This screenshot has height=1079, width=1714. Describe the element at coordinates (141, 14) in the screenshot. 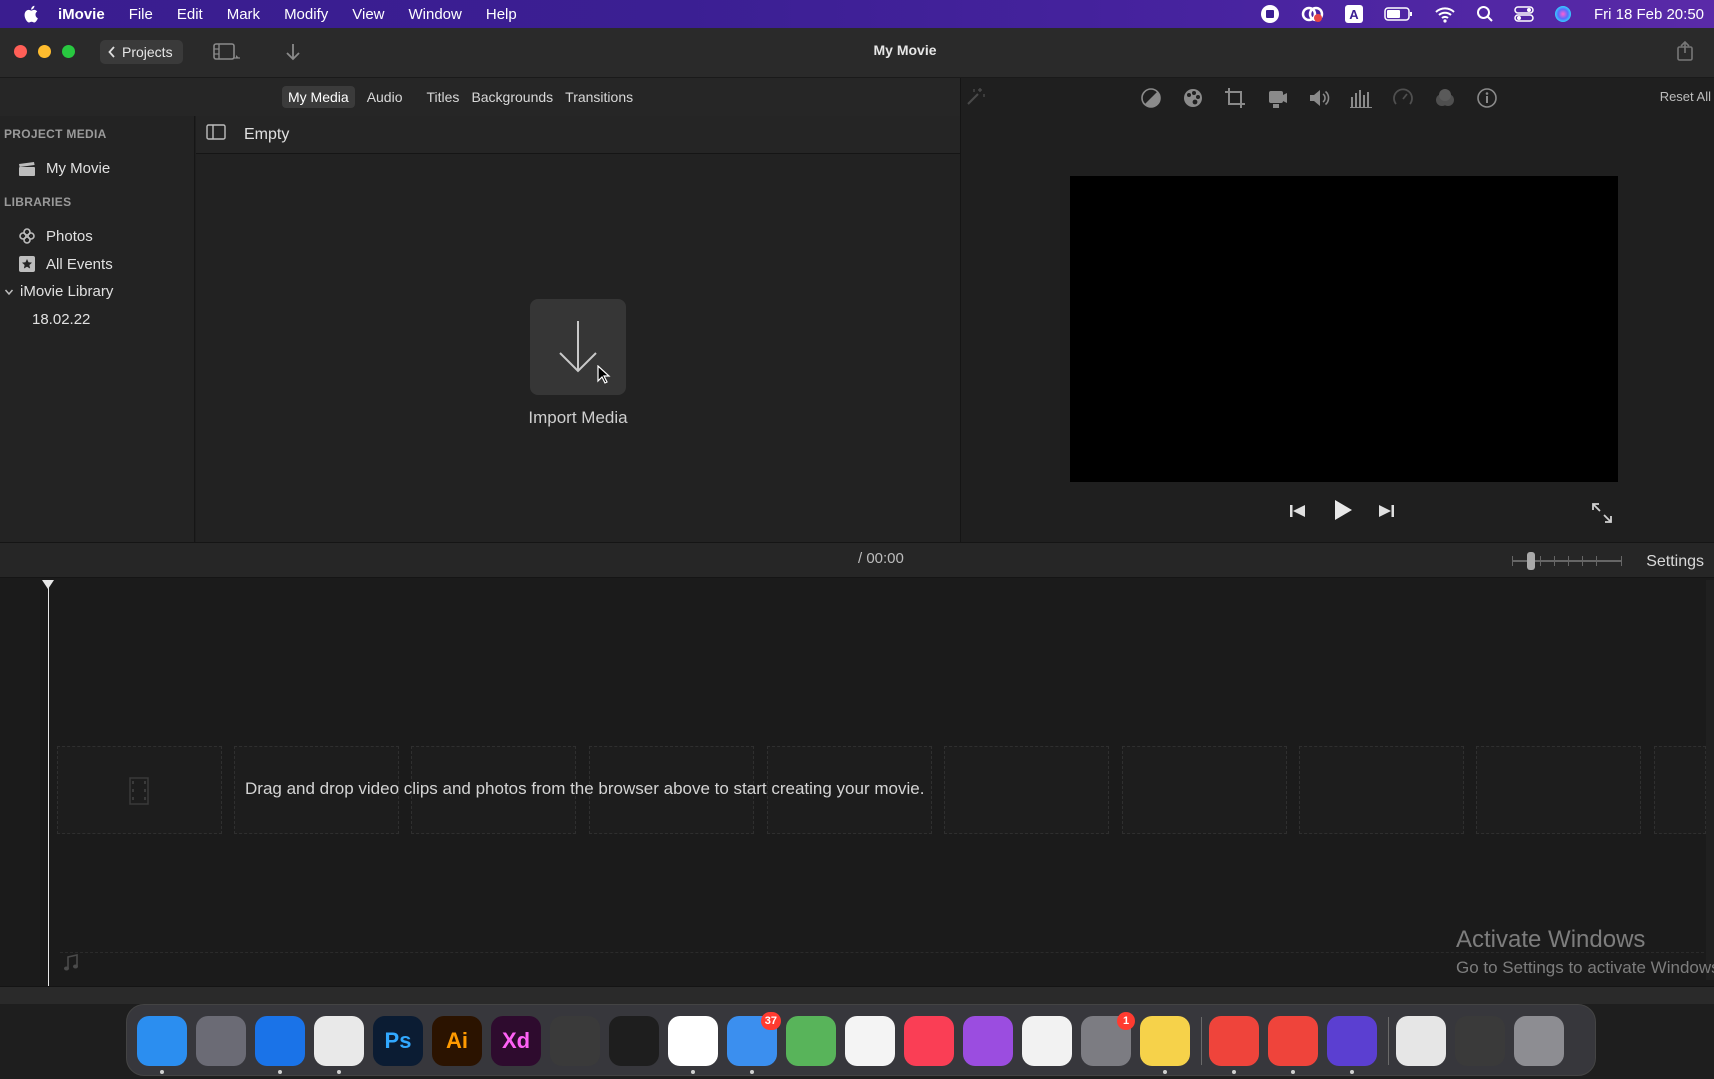

I see `menu-file: File` at that location.